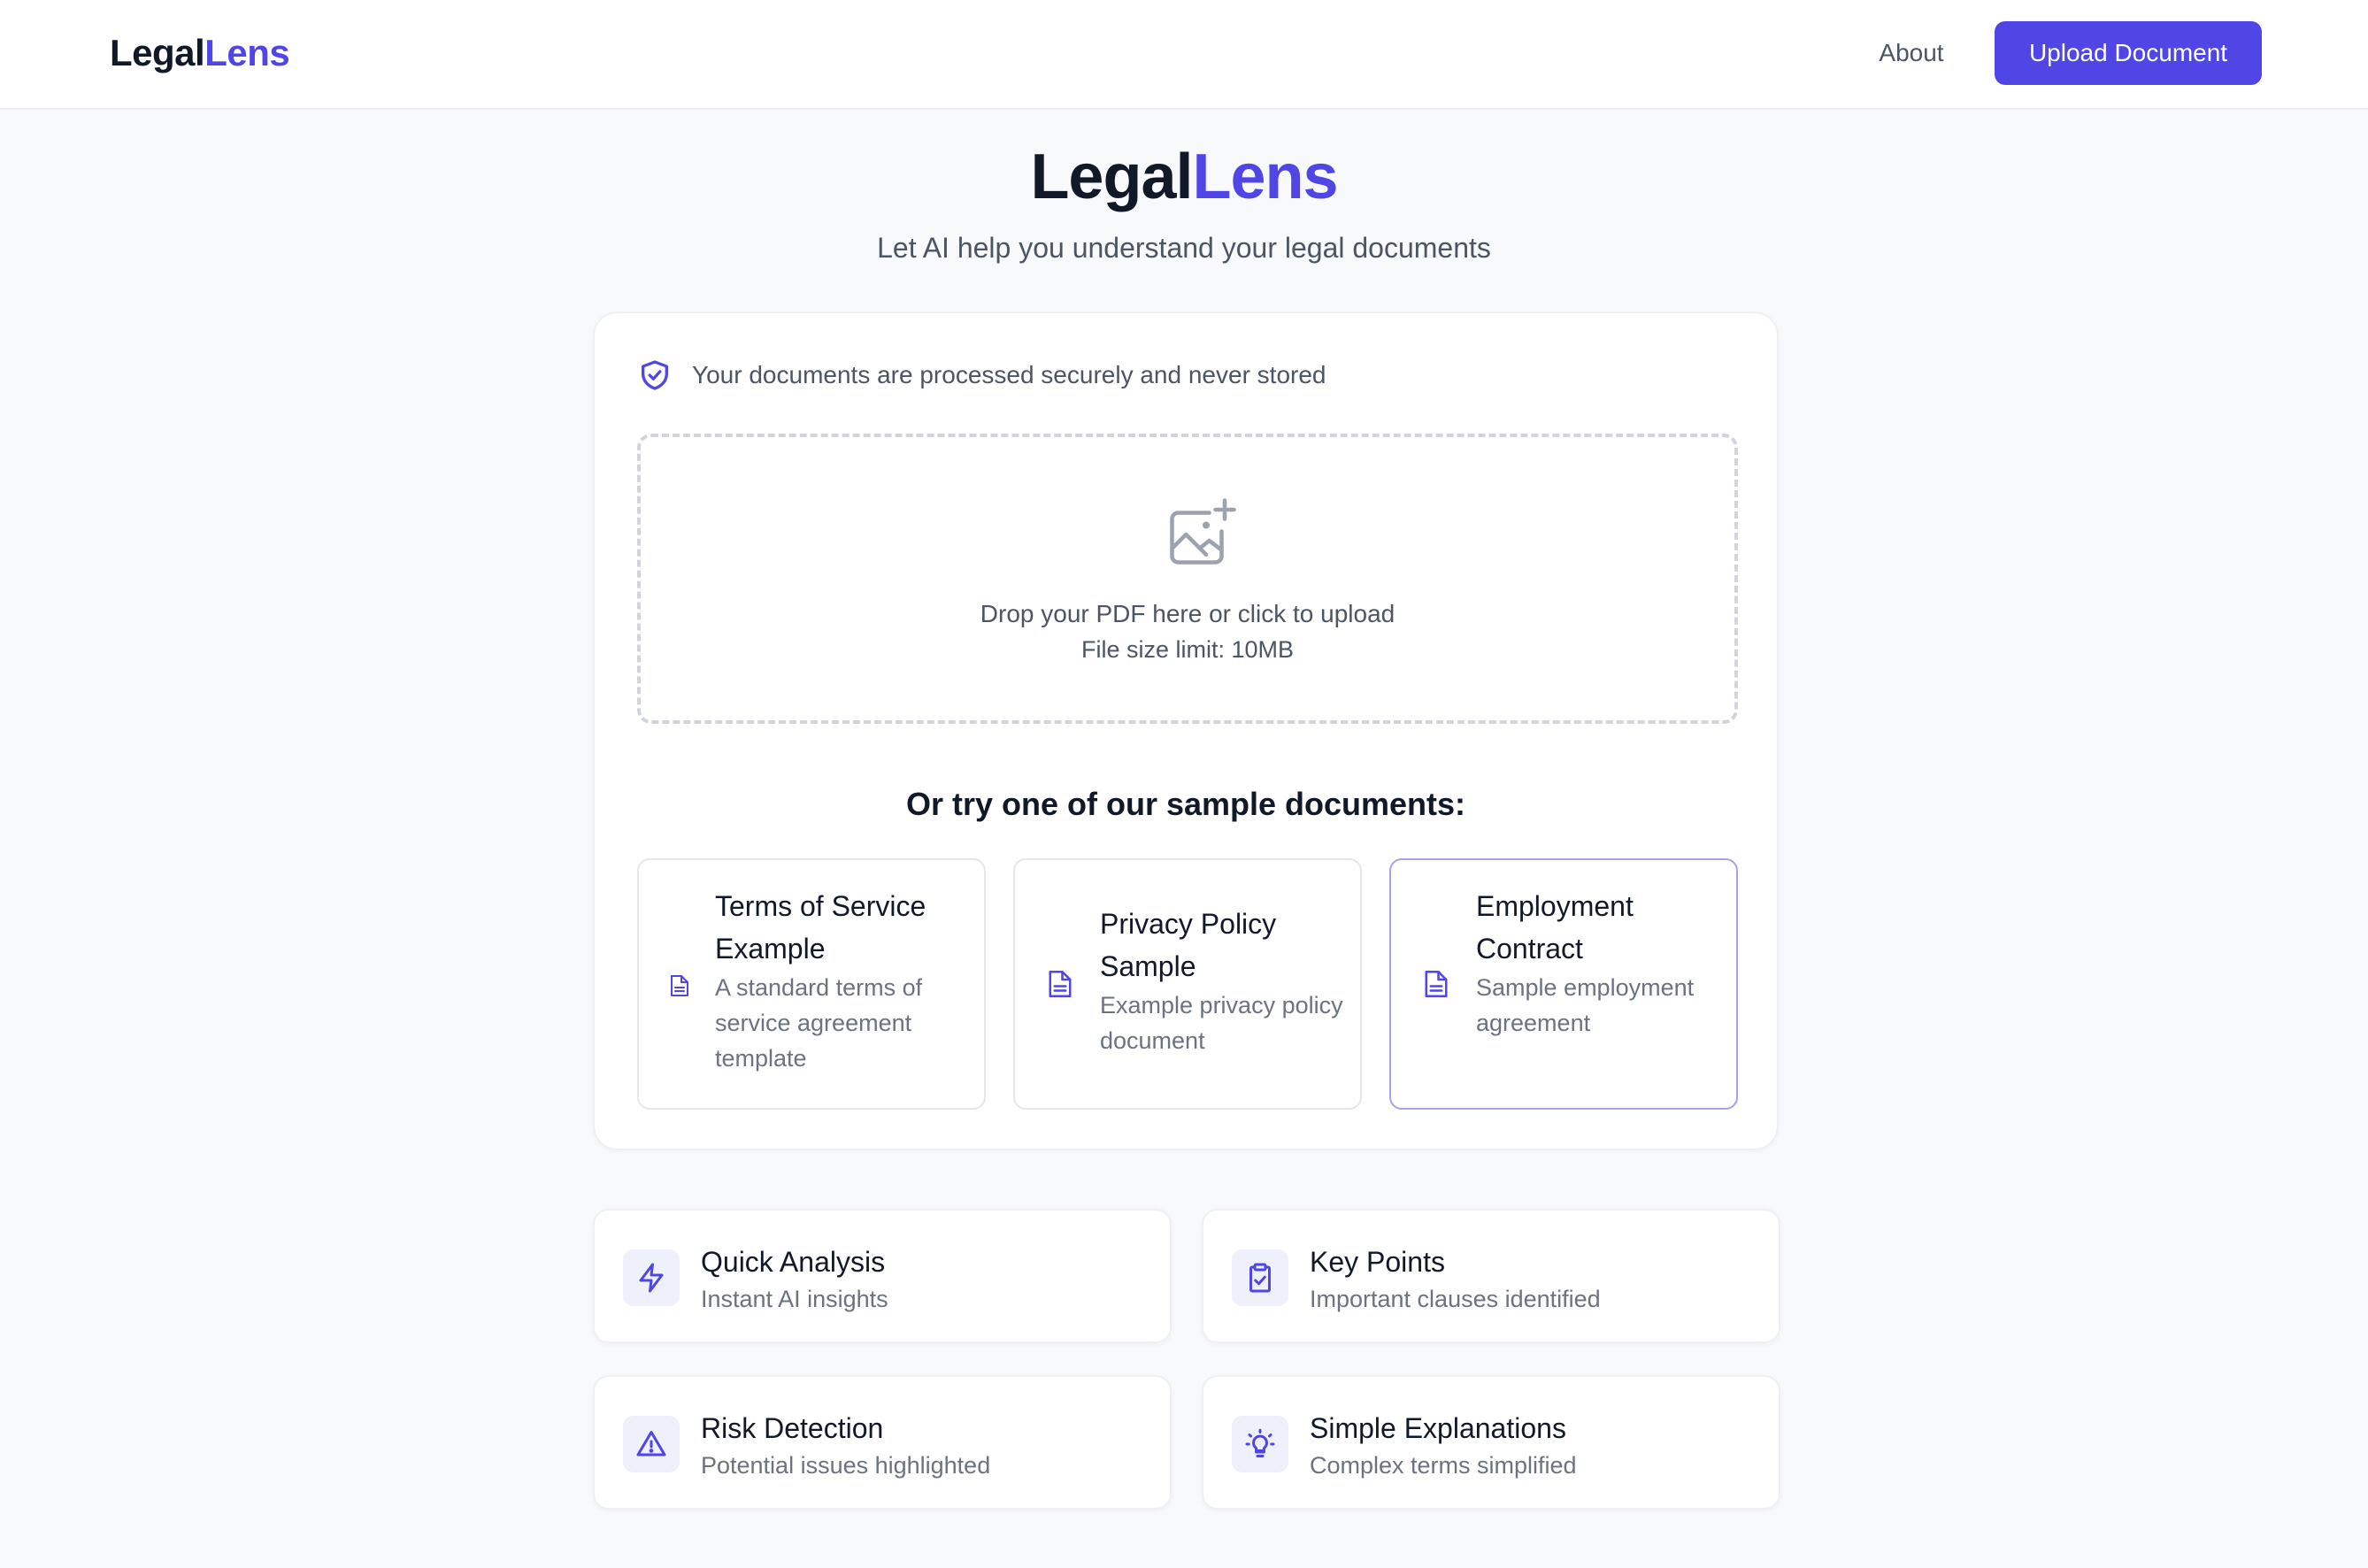 The image size is (2368, 1568). Describe the element at coordinates (247, 52) in the screenshot. I see `brand-logo-part2: Lens` at that location.